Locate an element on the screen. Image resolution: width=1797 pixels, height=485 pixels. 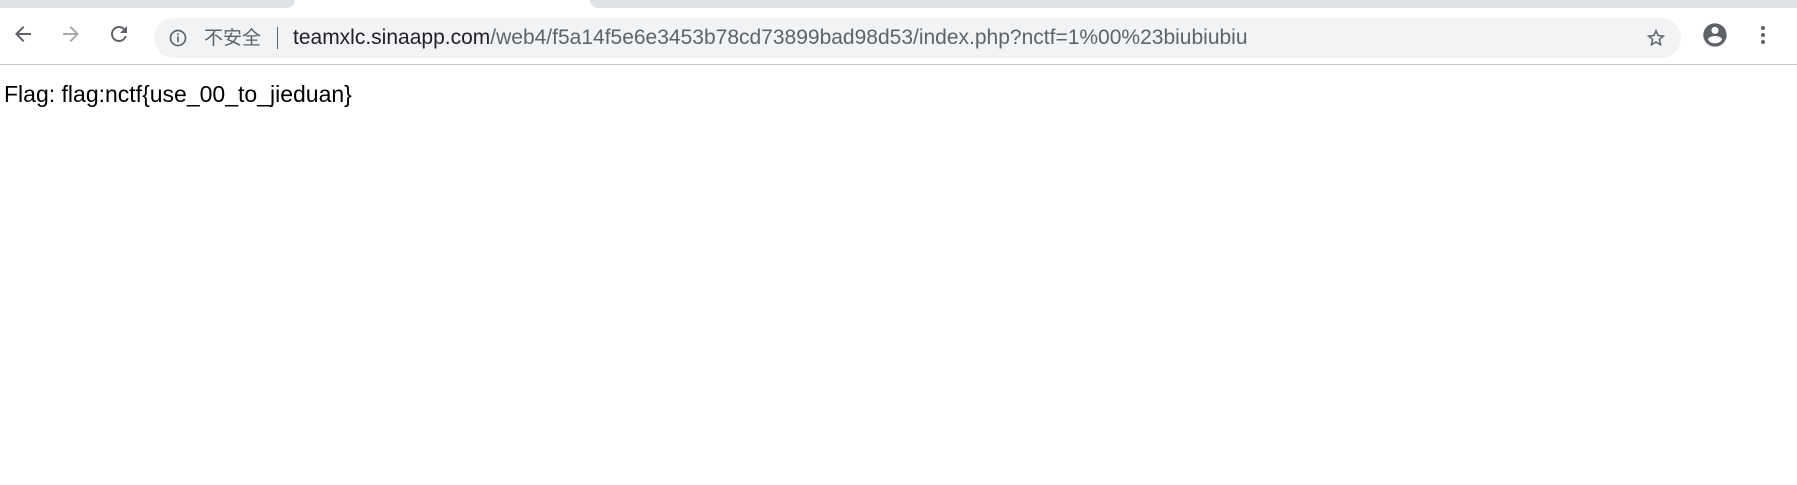
reload-button is located at coordinates (119, 34).